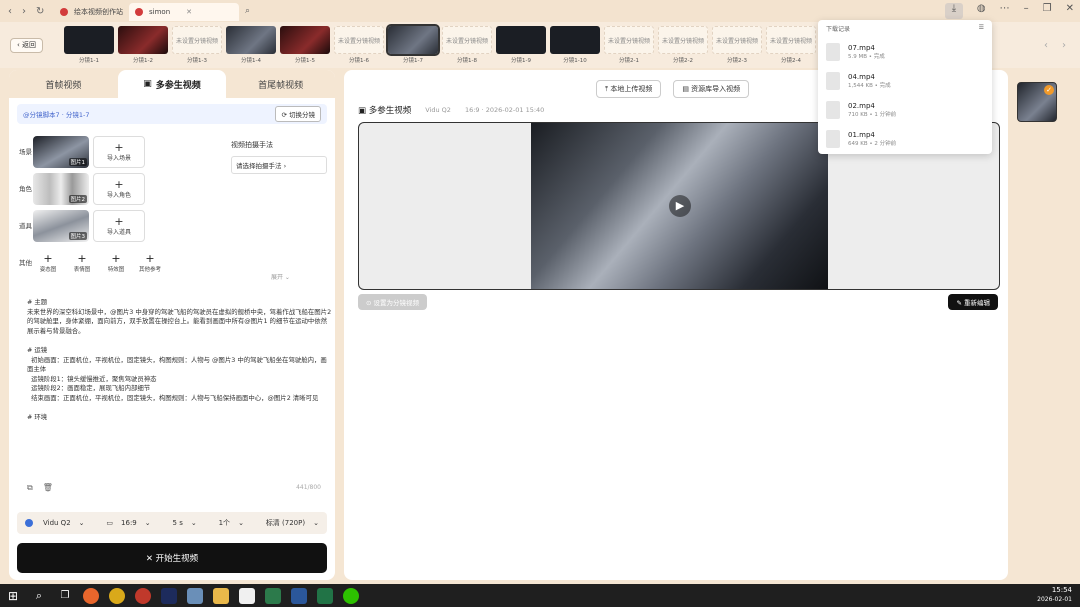 This screenshot has height=607, width=1080. I want to click on firefox-icon, so click(91, 595).